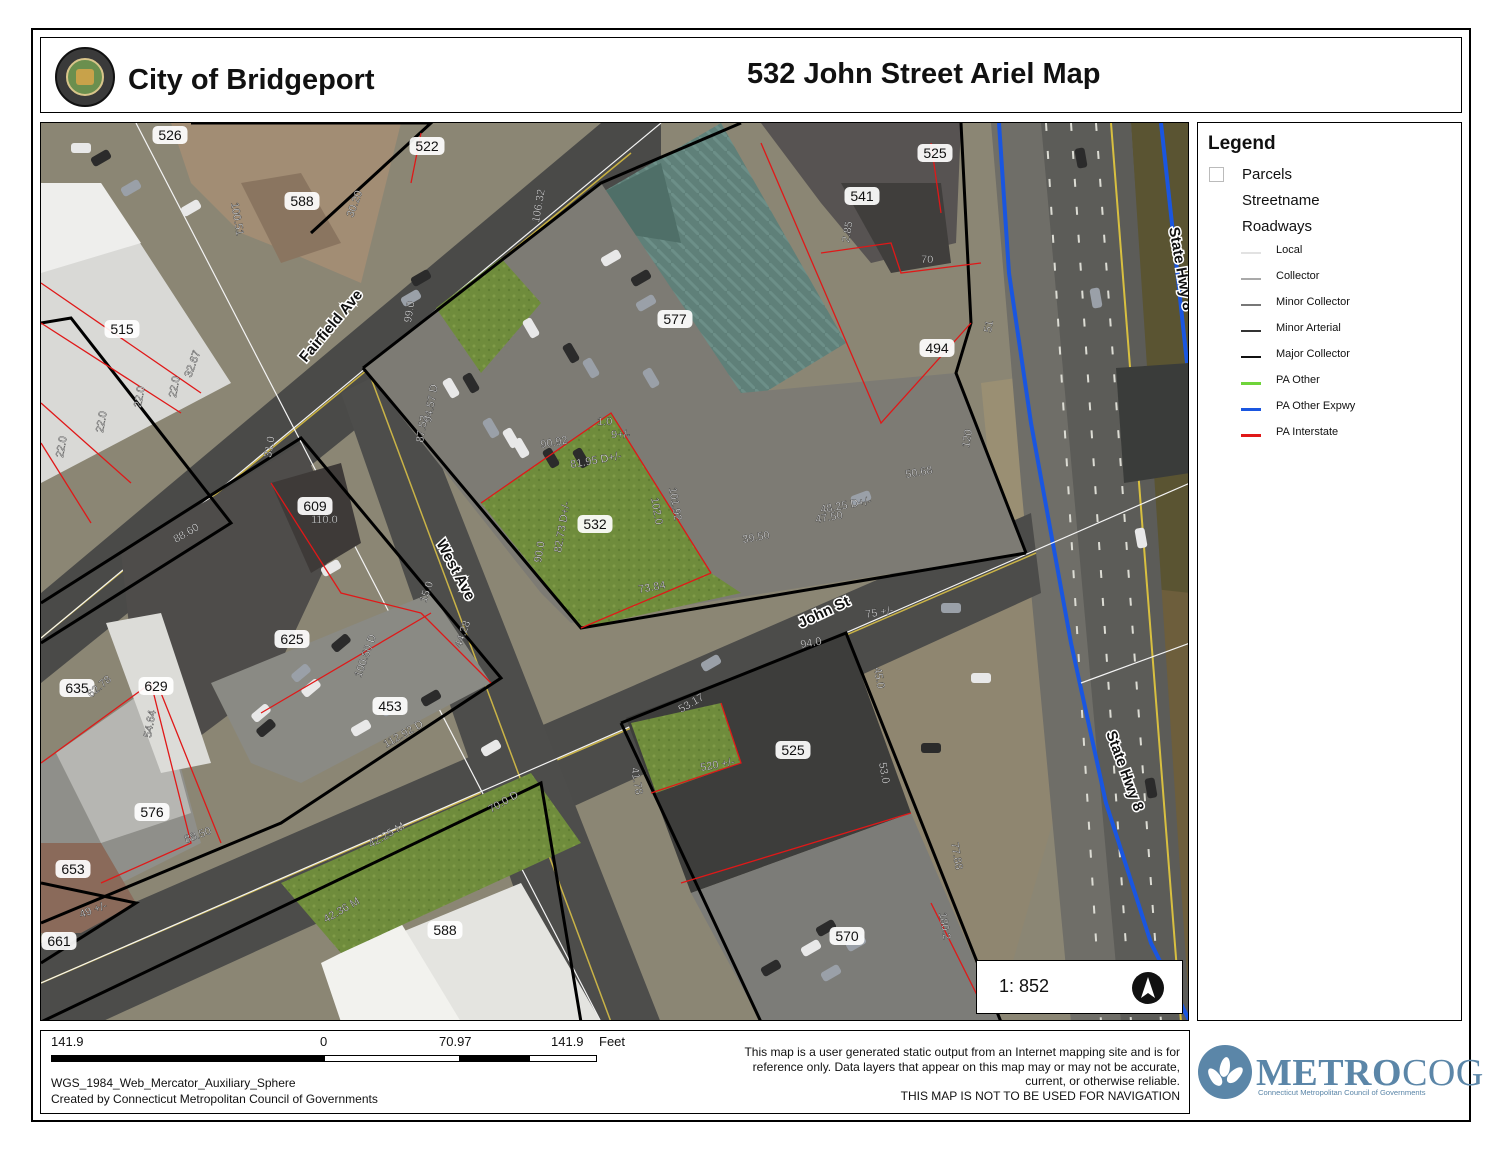 This screenshot has width=1500, height=1149. I want to click on parcel-label: 576, so click(152, 812).